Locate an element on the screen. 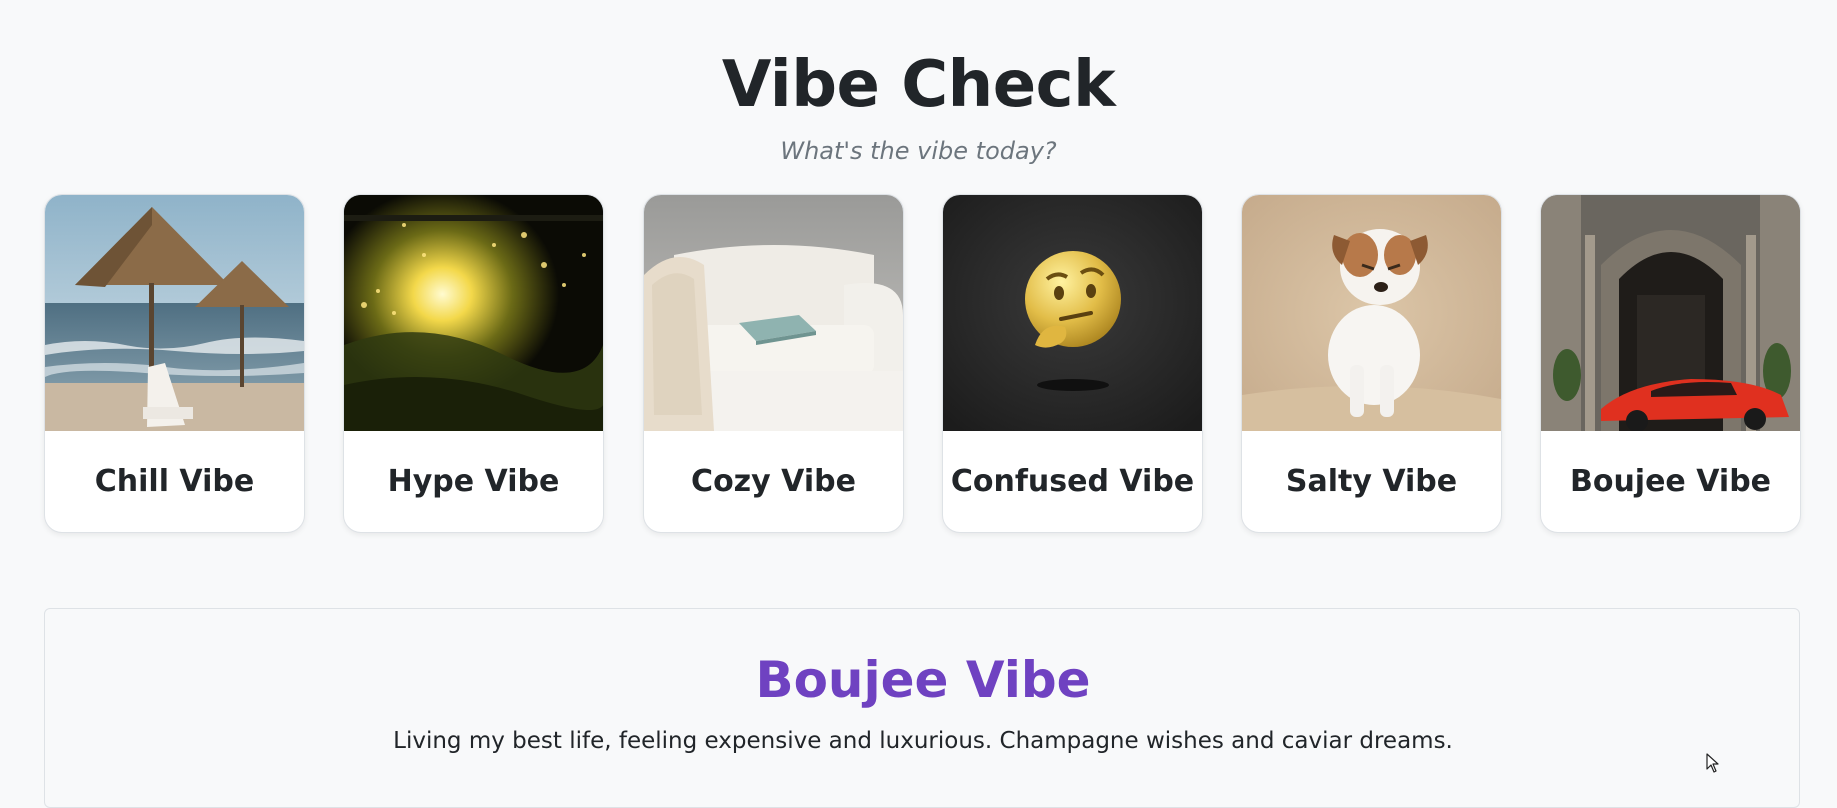 The height and width of the screenshot is (808, 1837). vibe-card-label: Chill Vibe is located at coordinates (174, 481).